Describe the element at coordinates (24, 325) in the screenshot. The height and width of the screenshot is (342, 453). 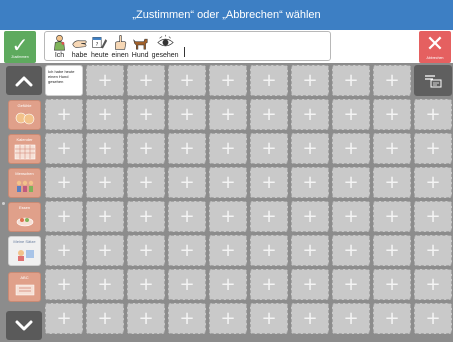
I see `scroll-down-button` at that location.